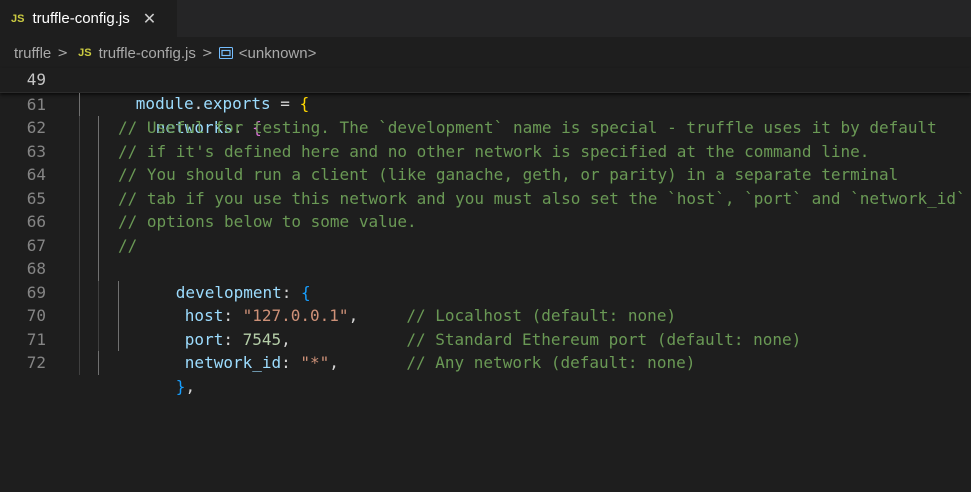 Image resolution: width=971 pixels, height=492 pixels. Describe the element at coordinates (36, 315) in the screenshot. I see `line-number: 70` at that location.